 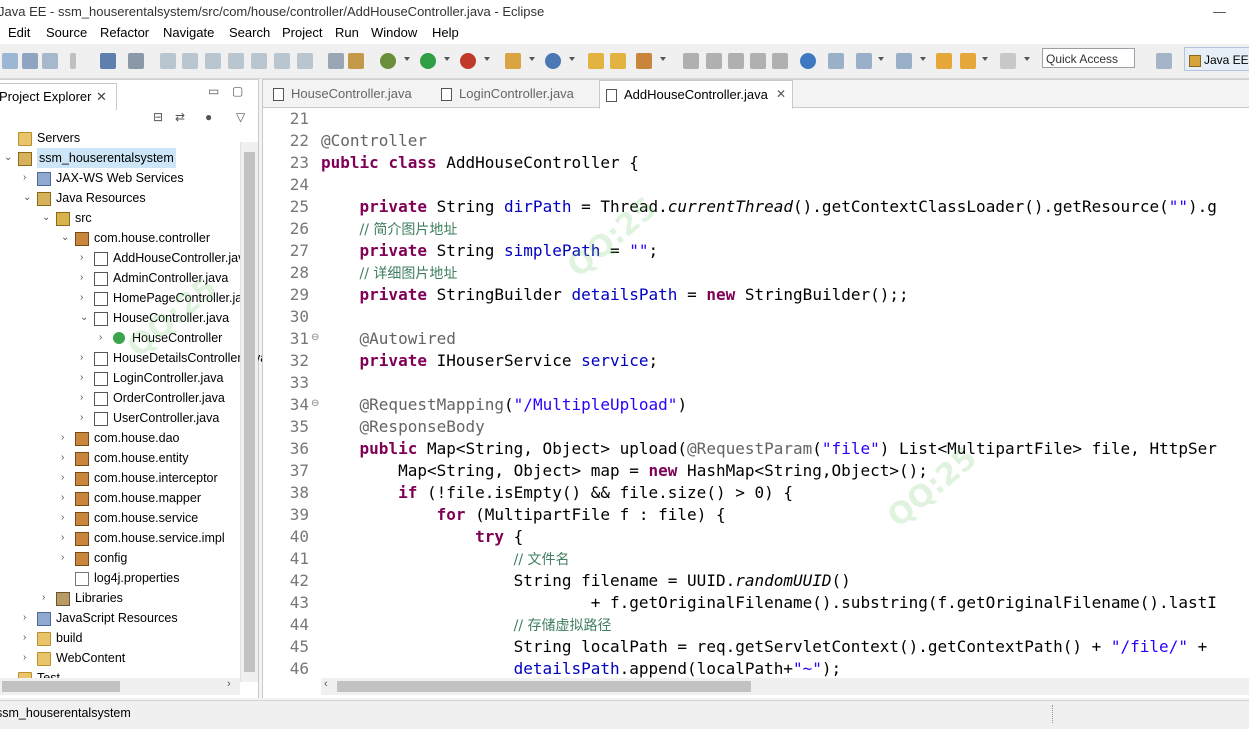 I want to click on terminate-icon, so click(x=213, y=61).